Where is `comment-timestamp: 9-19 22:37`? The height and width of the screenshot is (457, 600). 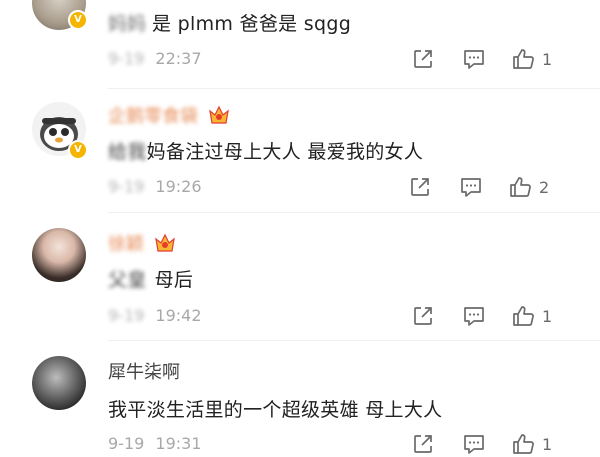 comment-timestamp: 9-19 22:37 is located at coordinates (155, 58).